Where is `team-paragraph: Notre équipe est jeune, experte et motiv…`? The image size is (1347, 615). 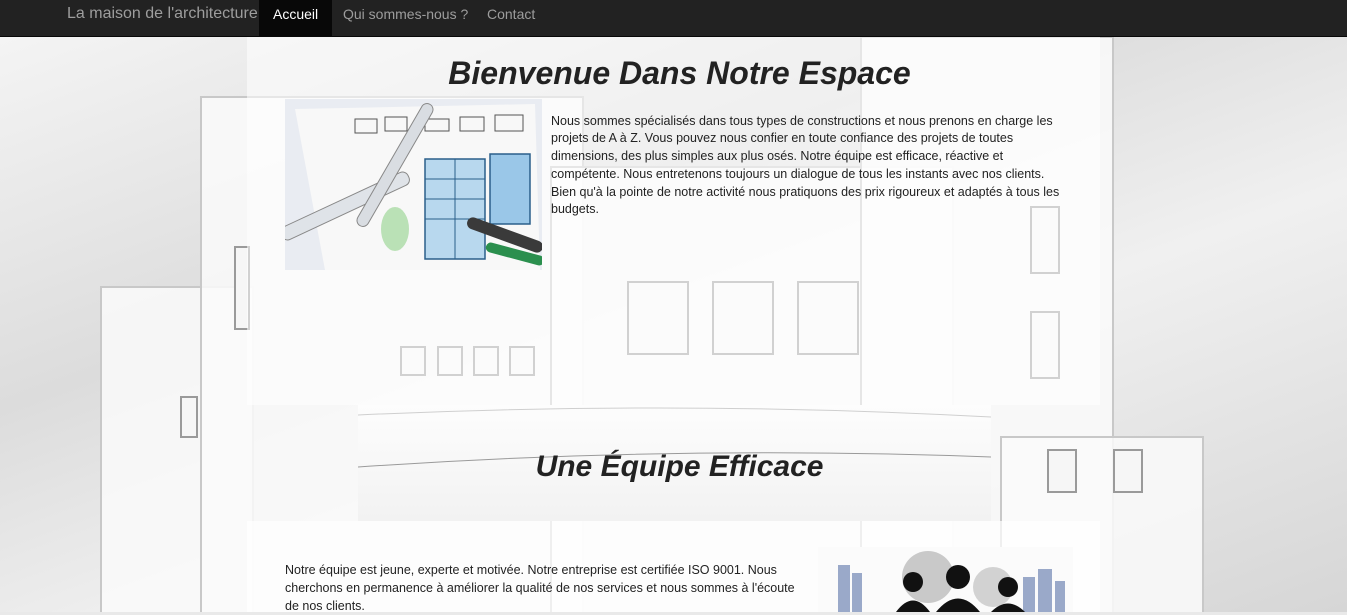 team-paragraph: Notre équipe est jeune, experte et motiv… is located at coordinates (540, 587).